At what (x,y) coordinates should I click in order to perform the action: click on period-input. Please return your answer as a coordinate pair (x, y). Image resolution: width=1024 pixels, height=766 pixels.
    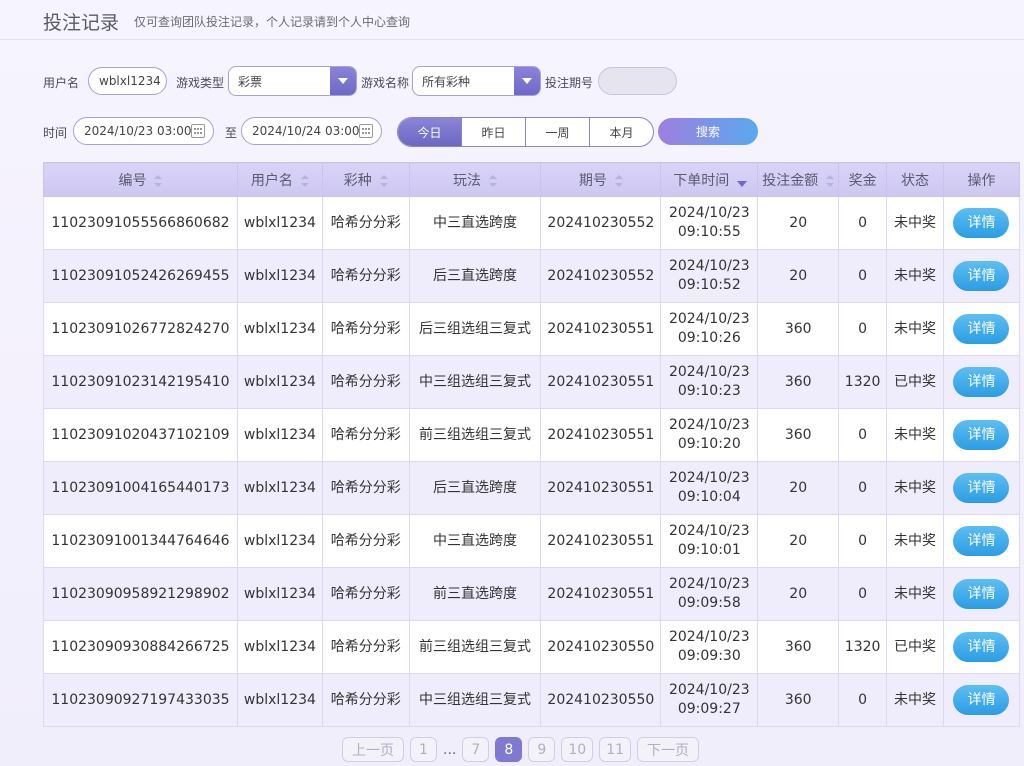
    Looking at the image, I should click on (637, 81).